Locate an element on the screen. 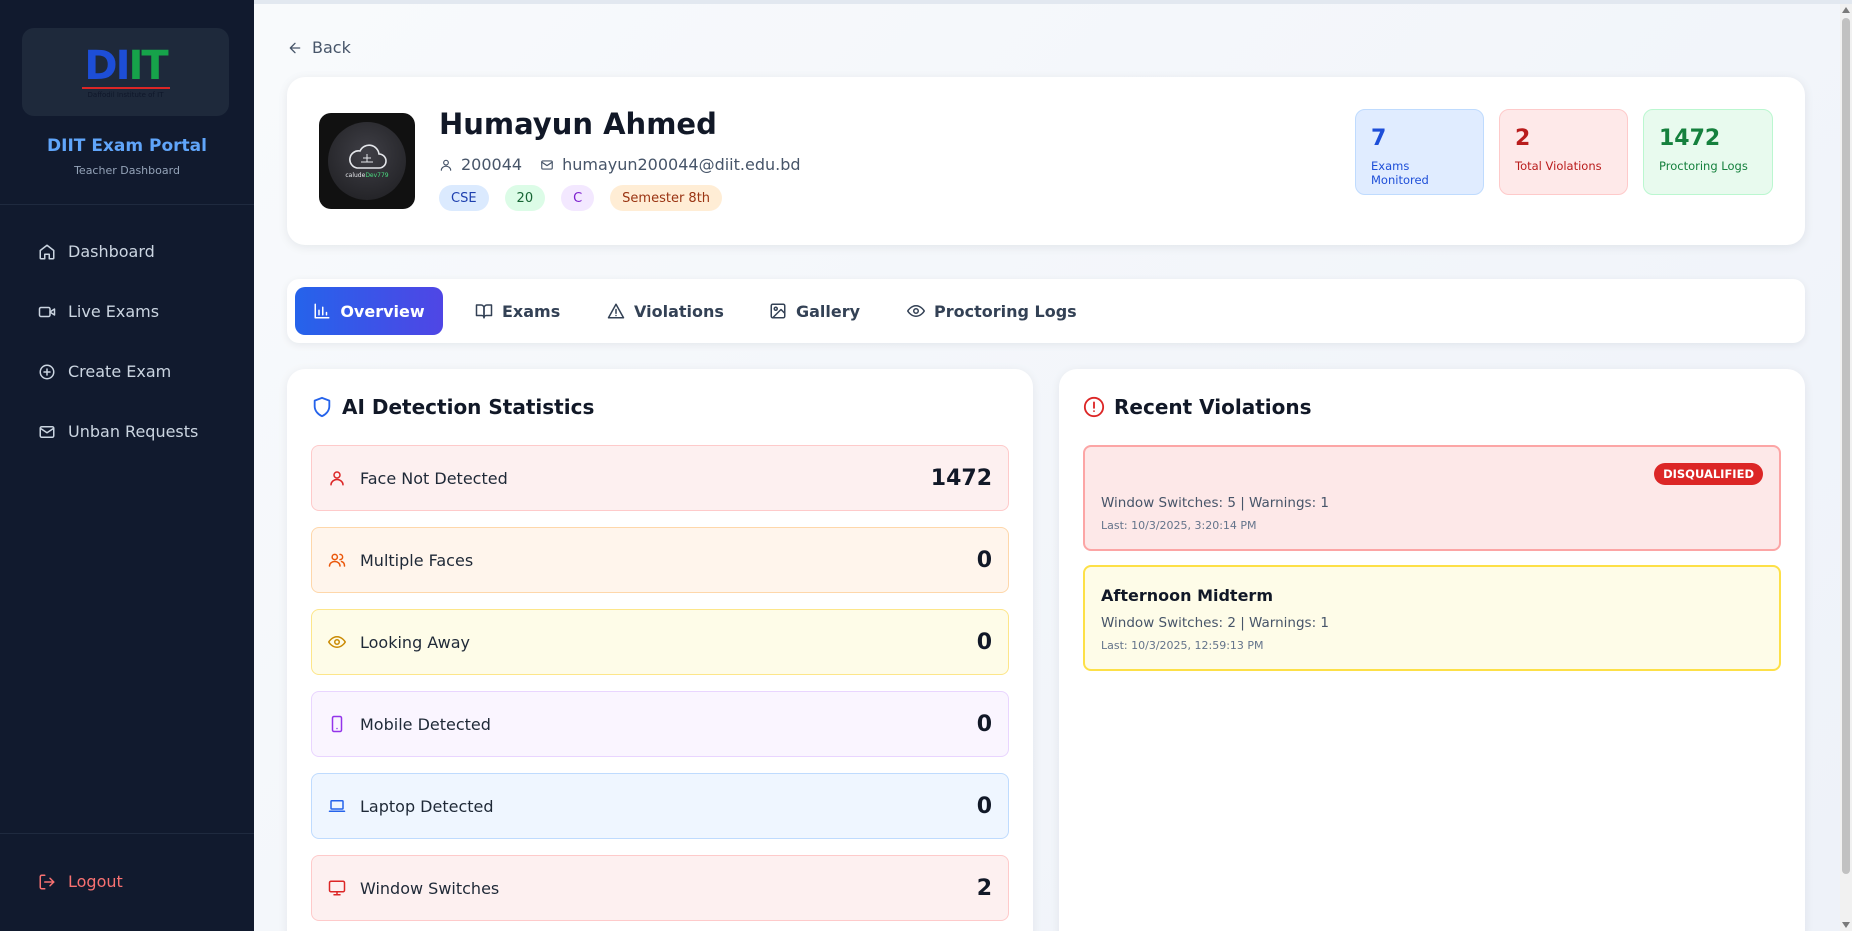 This screenshot has width=1852, height=931. tab-gallery: Gallery is located at coordinates (814, 311).